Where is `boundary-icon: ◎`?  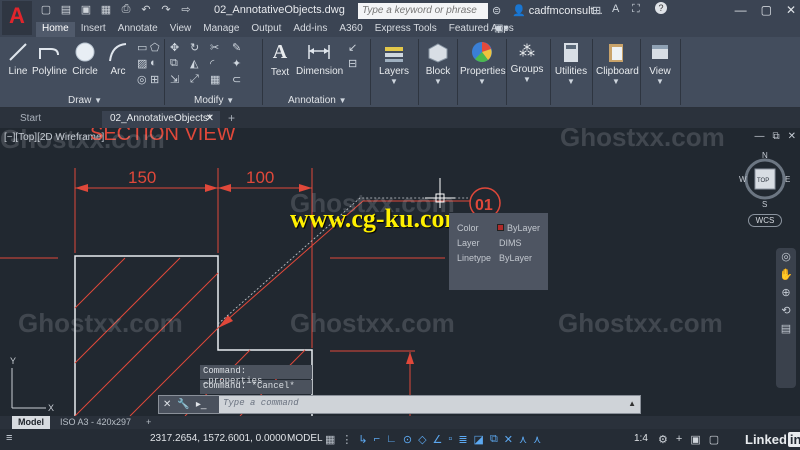
boundary-icon: ◎ is located at coordinates (142, 79).